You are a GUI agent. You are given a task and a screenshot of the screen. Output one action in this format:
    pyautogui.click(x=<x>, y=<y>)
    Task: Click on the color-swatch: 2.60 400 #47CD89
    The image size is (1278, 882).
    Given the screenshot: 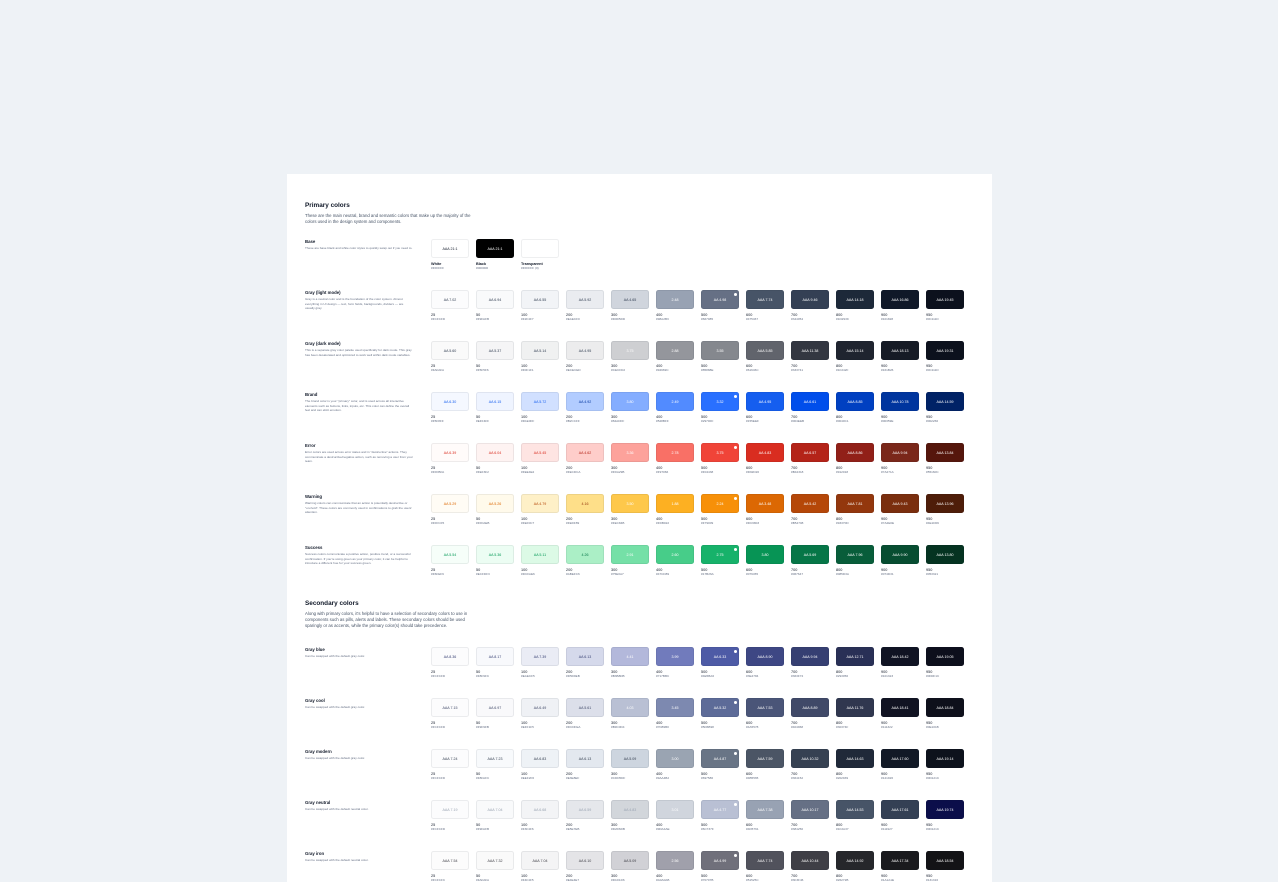 What is the action you would take?
    pyautogui.click(x=675, y=570)
    